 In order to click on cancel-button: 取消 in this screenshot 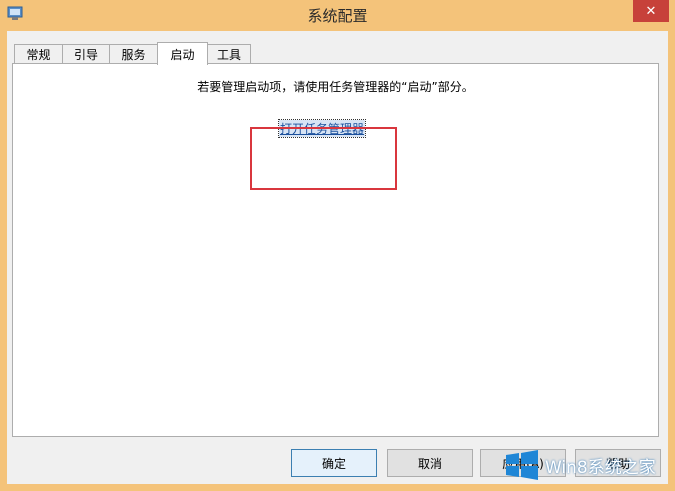, I will do `click(430, 463)`.